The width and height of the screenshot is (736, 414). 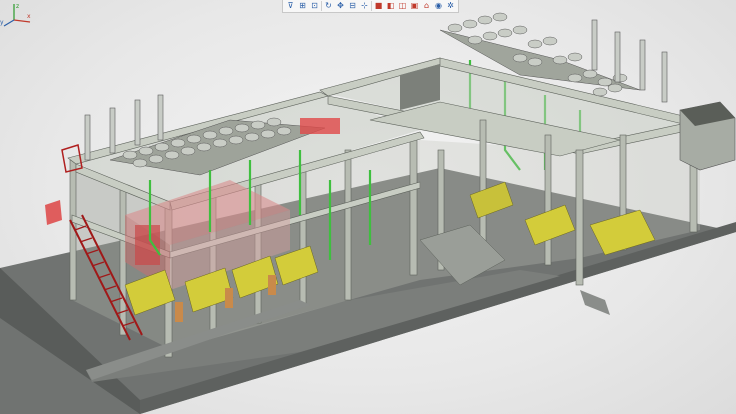 What do you see at coordinates (450, 6) in the screenshot?
I see `settings-icon: ✲` at bounding box center [450, 6].